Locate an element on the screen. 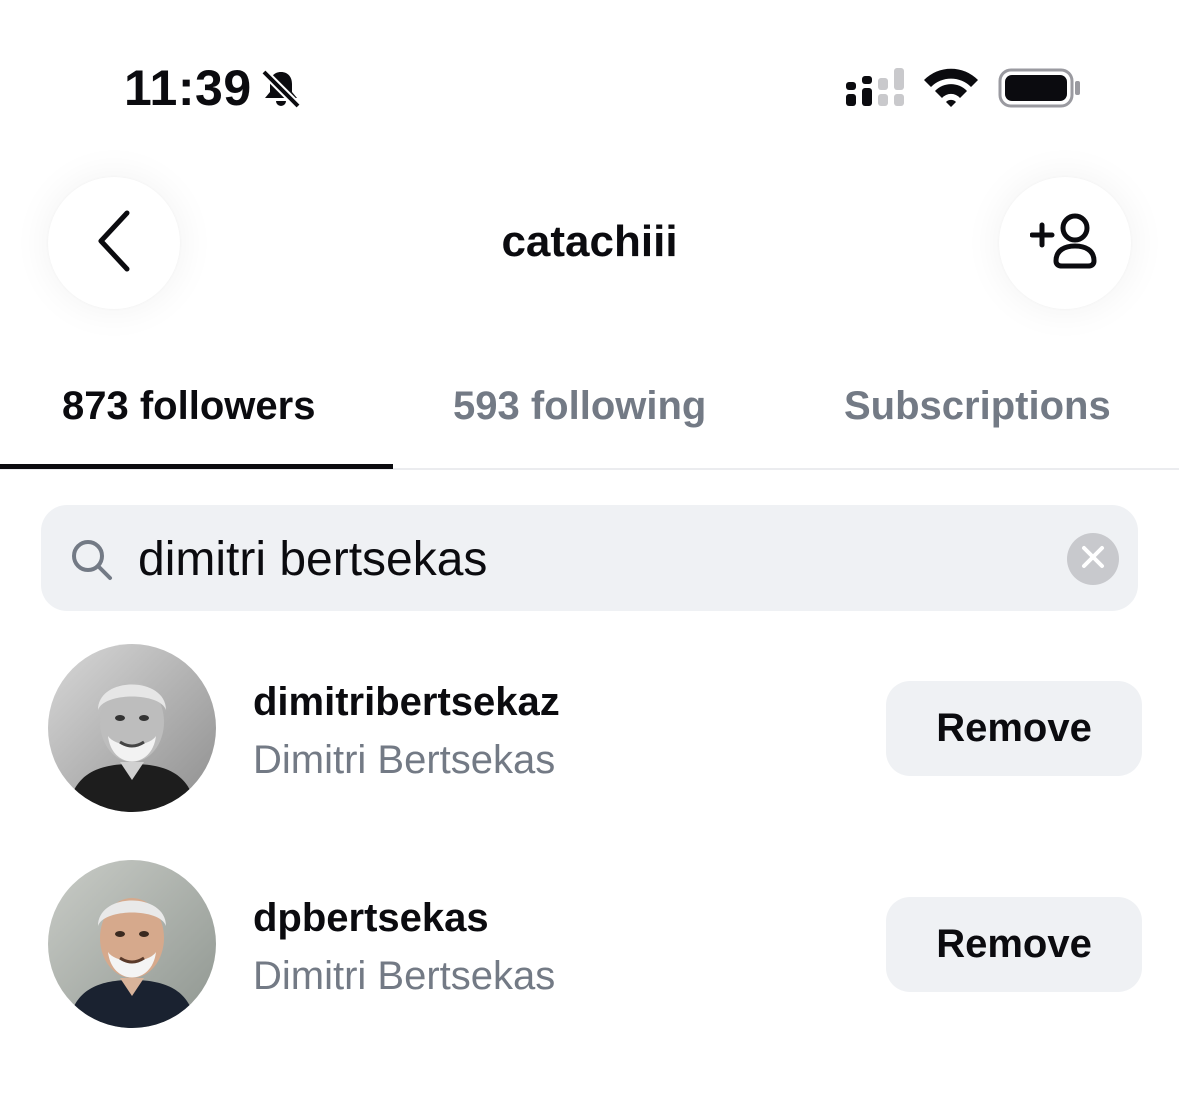 This screenshot has height=1117, width=1179. active-tab-indicator is located at coordinates (196, 466).